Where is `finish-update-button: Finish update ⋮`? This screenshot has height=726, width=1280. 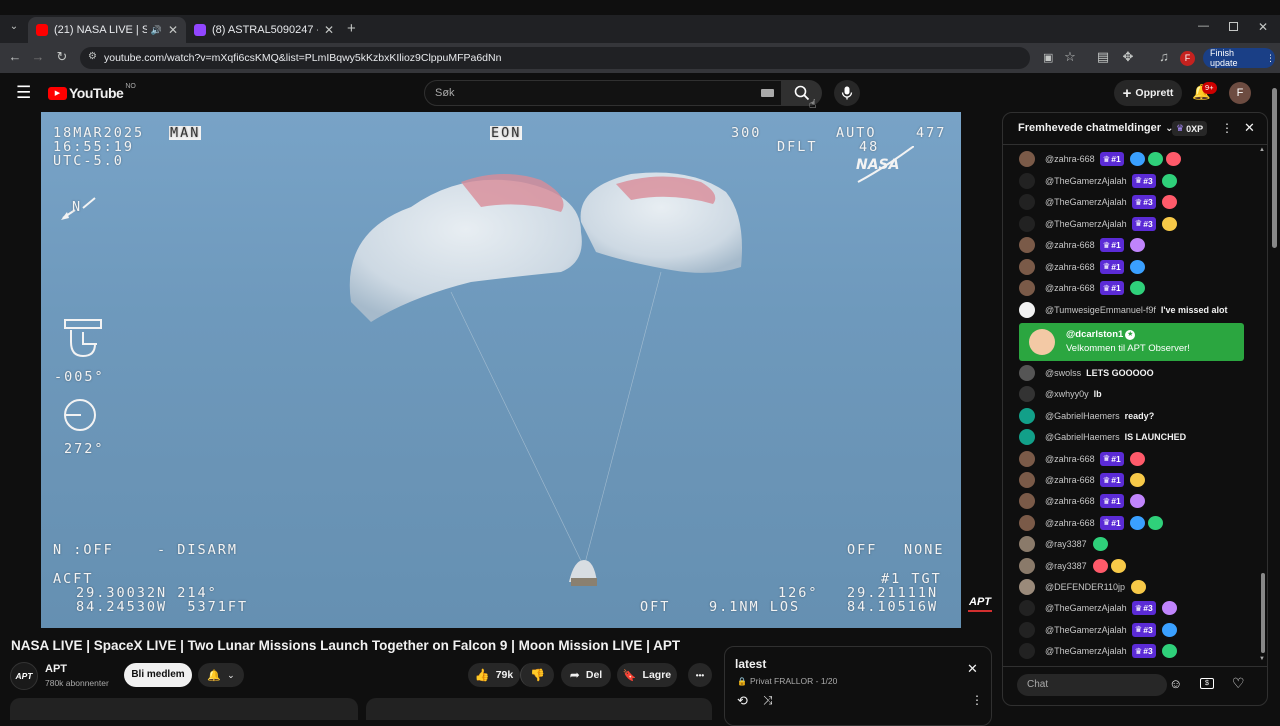 finish-update-button: Finish update ⋮ is located at coordinates (1239, 58).